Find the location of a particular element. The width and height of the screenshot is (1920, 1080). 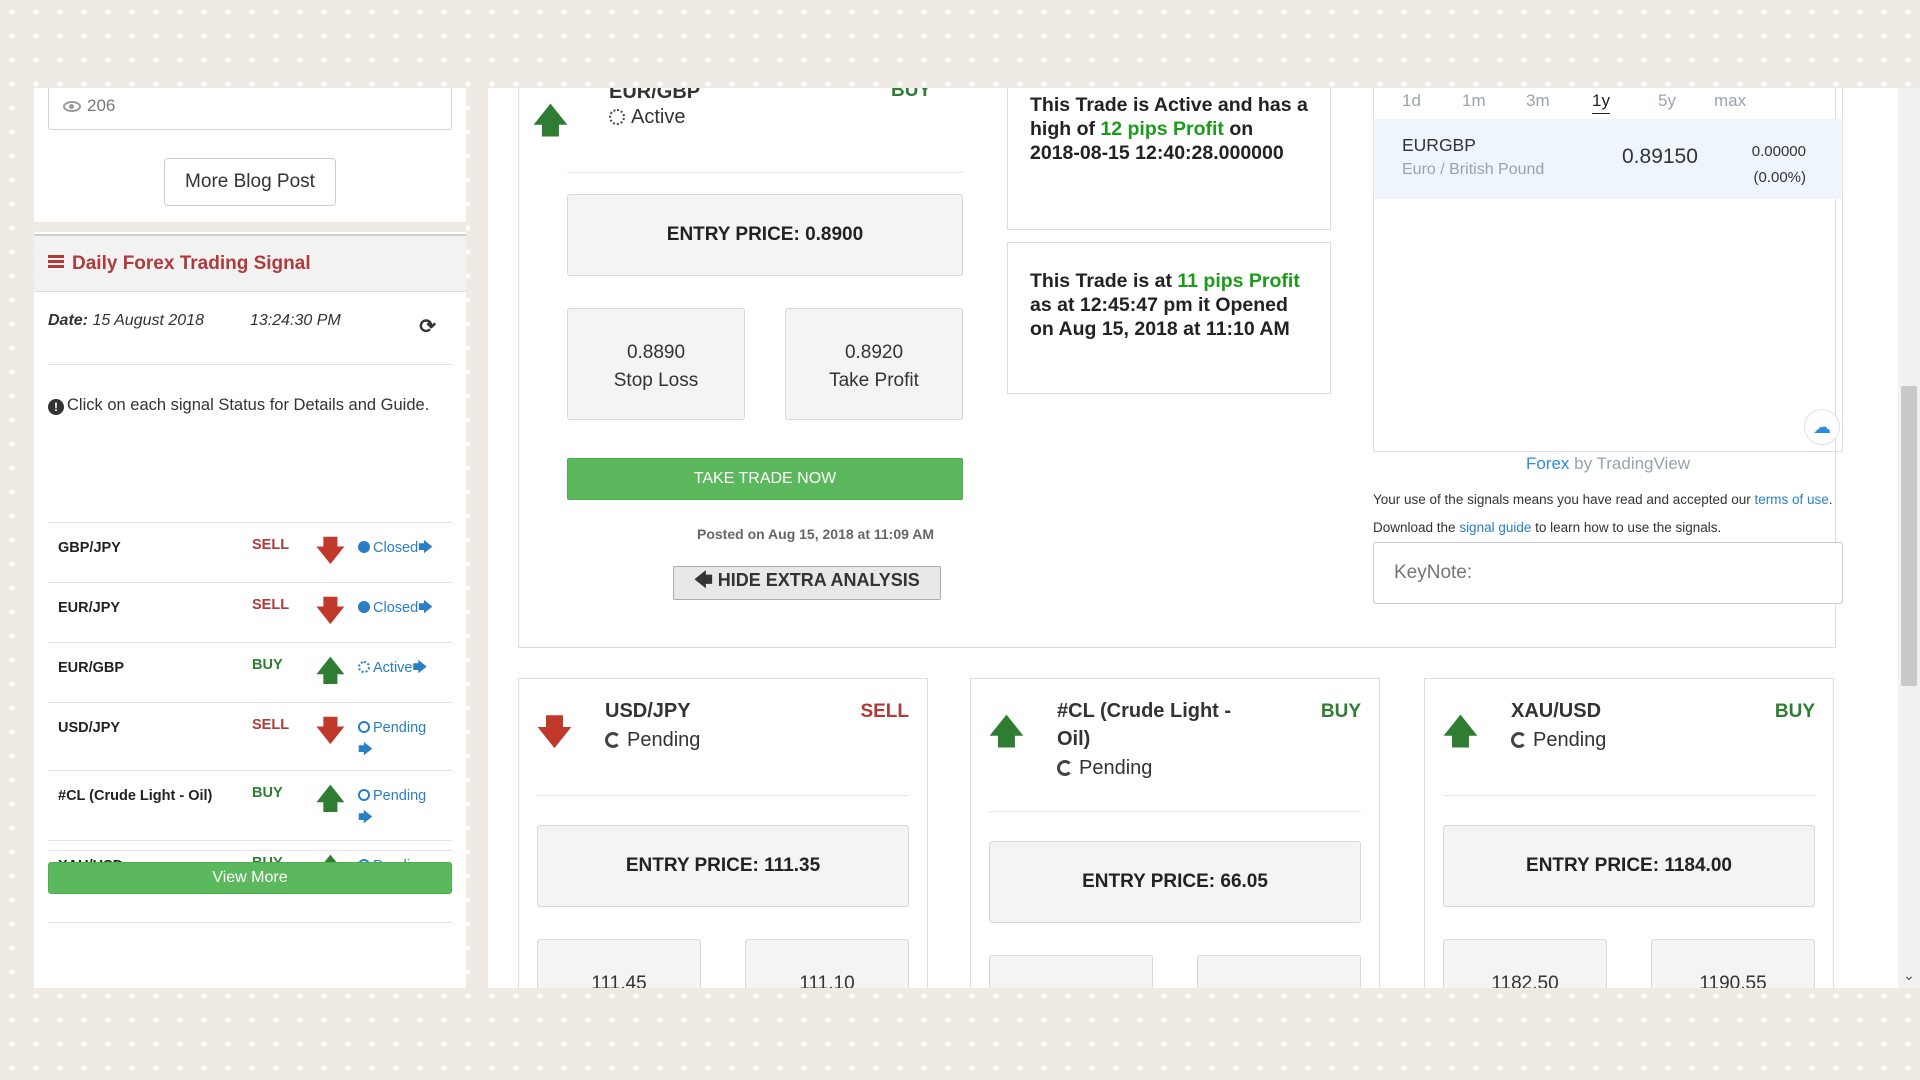

keynote-input is located at coordinates (1608, 573).